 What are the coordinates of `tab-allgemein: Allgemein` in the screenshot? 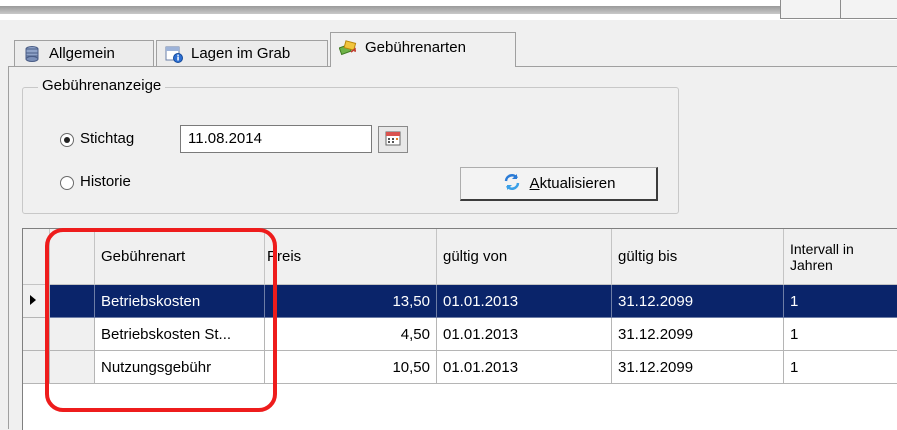 It's located at (84, 53).